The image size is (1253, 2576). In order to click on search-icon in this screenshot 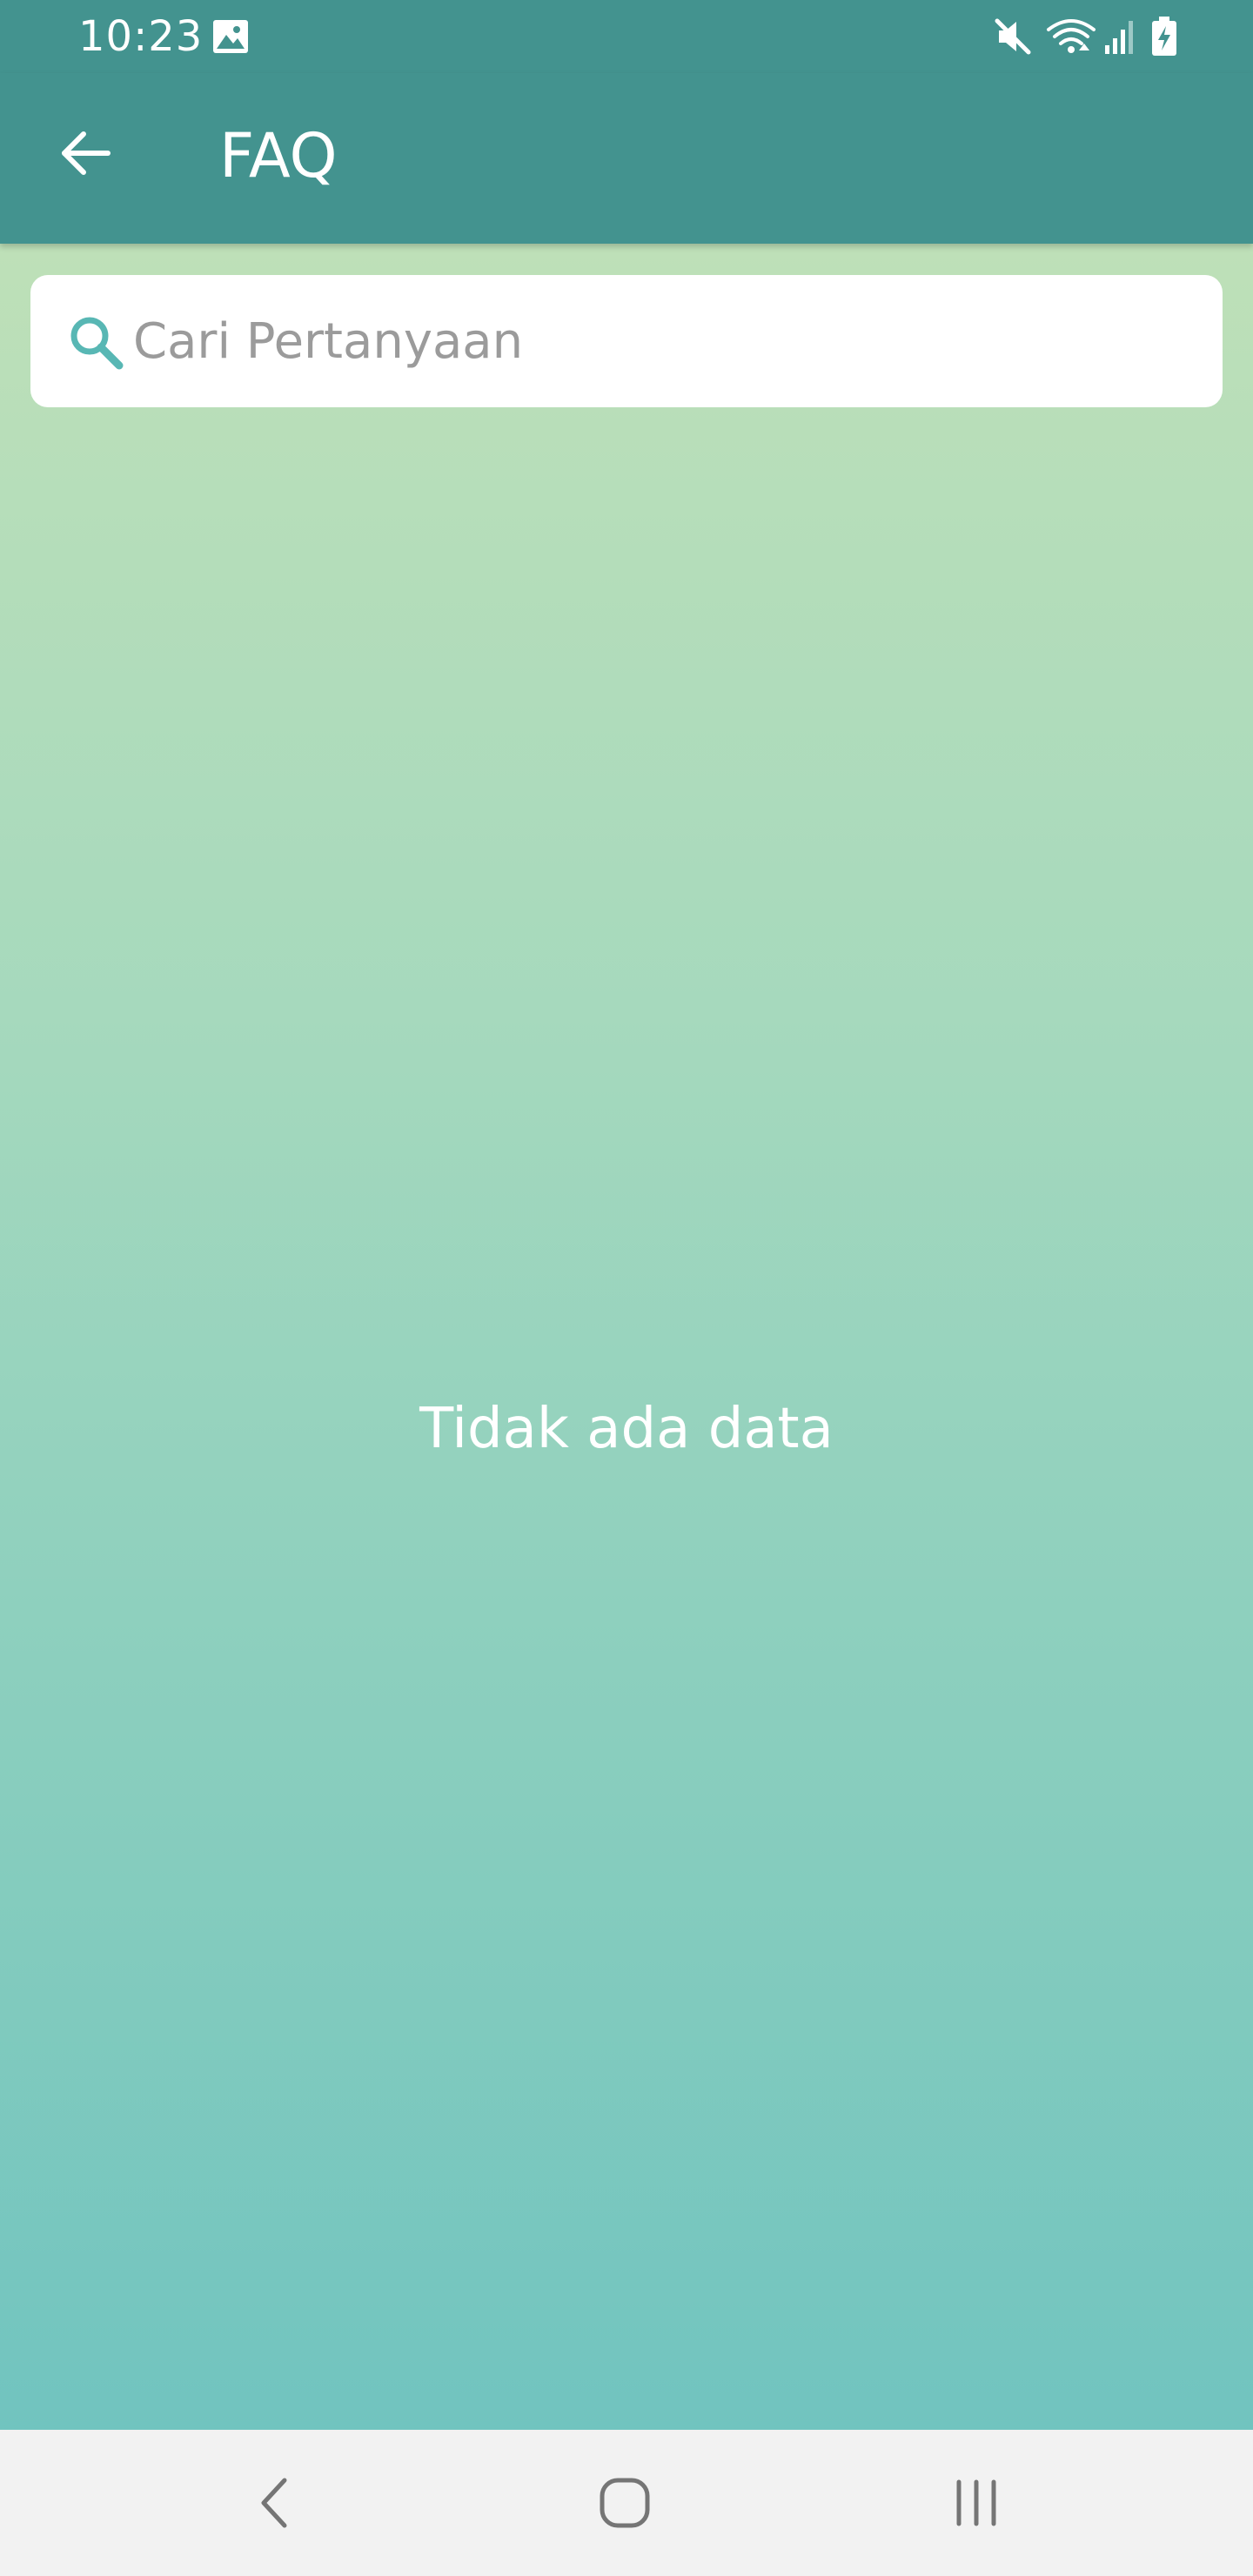, I will do `click(97, 343)`.